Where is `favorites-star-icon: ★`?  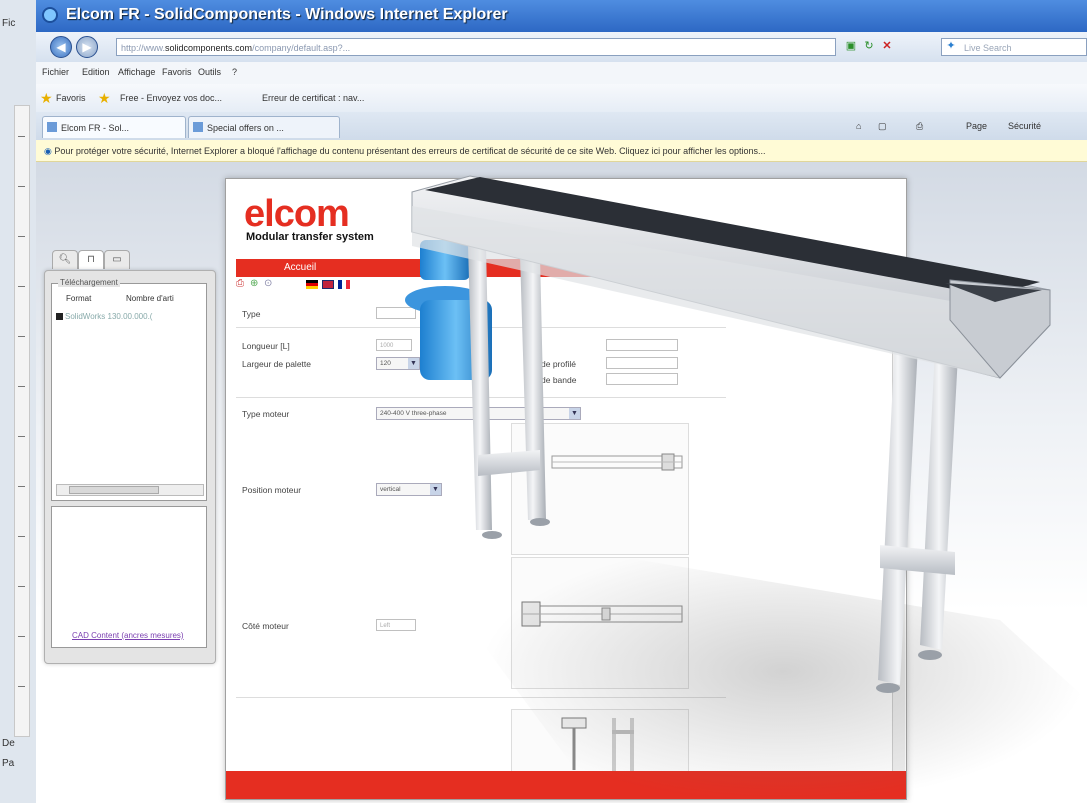 favorites-star-icon: ★ is located at coordinates (46, 98).